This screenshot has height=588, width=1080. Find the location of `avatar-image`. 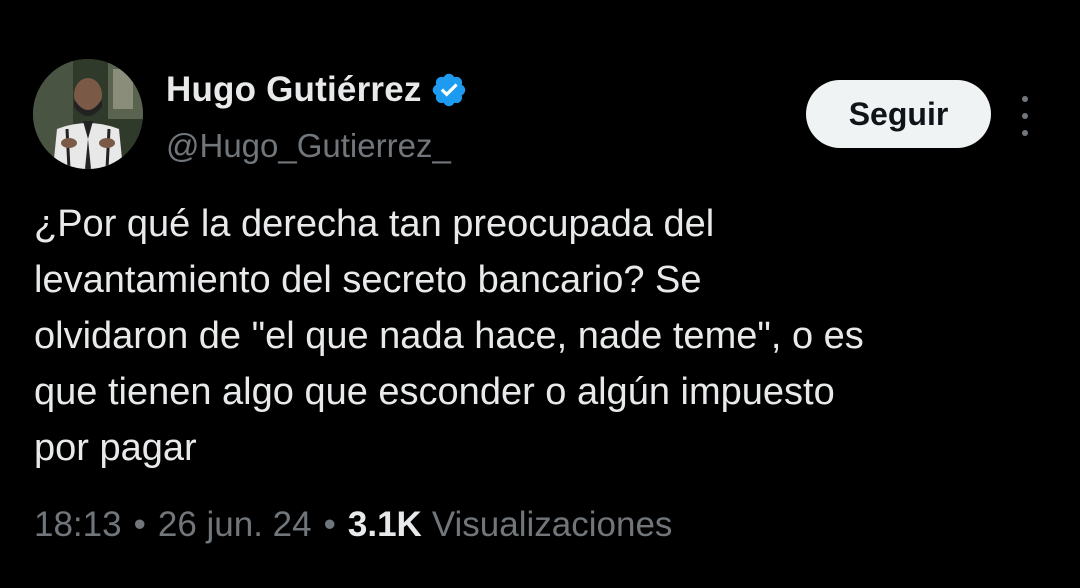

avatar-image is located at coordinates (88, 114).